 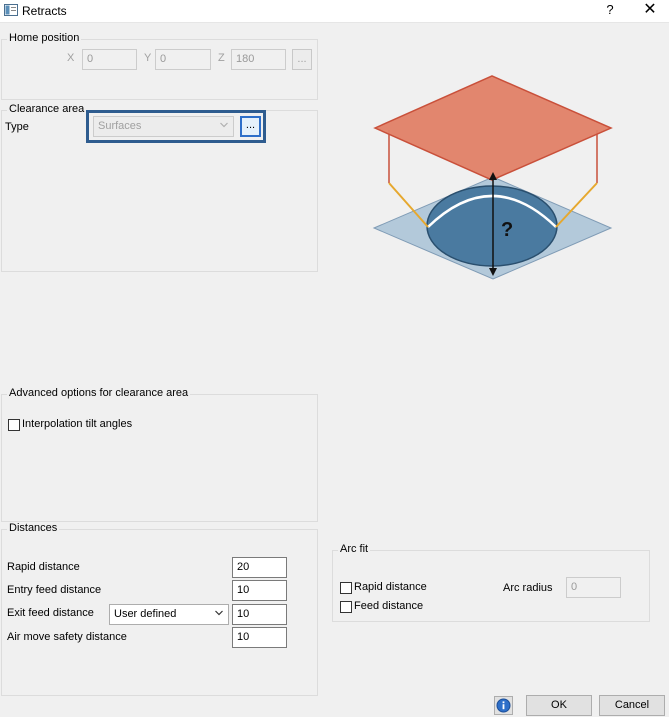 I want to click on interpolation-label: Interpolation tilt angles, so click(x=77, y=424).